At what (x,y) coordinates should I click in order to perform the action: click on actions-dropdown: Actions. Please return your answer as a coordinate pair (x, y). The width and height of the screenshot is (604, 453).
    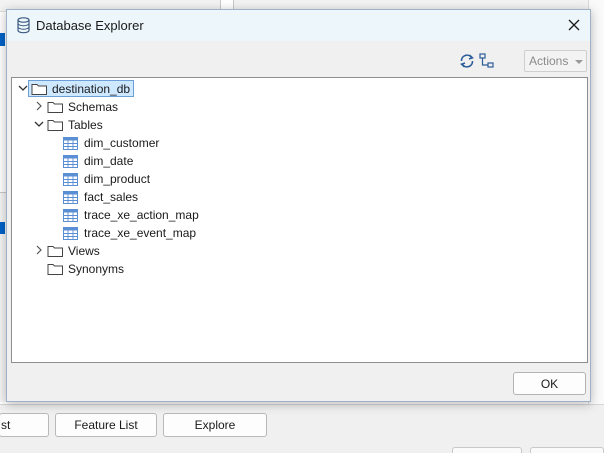
    Looking at the image, I should click on (555, 61).